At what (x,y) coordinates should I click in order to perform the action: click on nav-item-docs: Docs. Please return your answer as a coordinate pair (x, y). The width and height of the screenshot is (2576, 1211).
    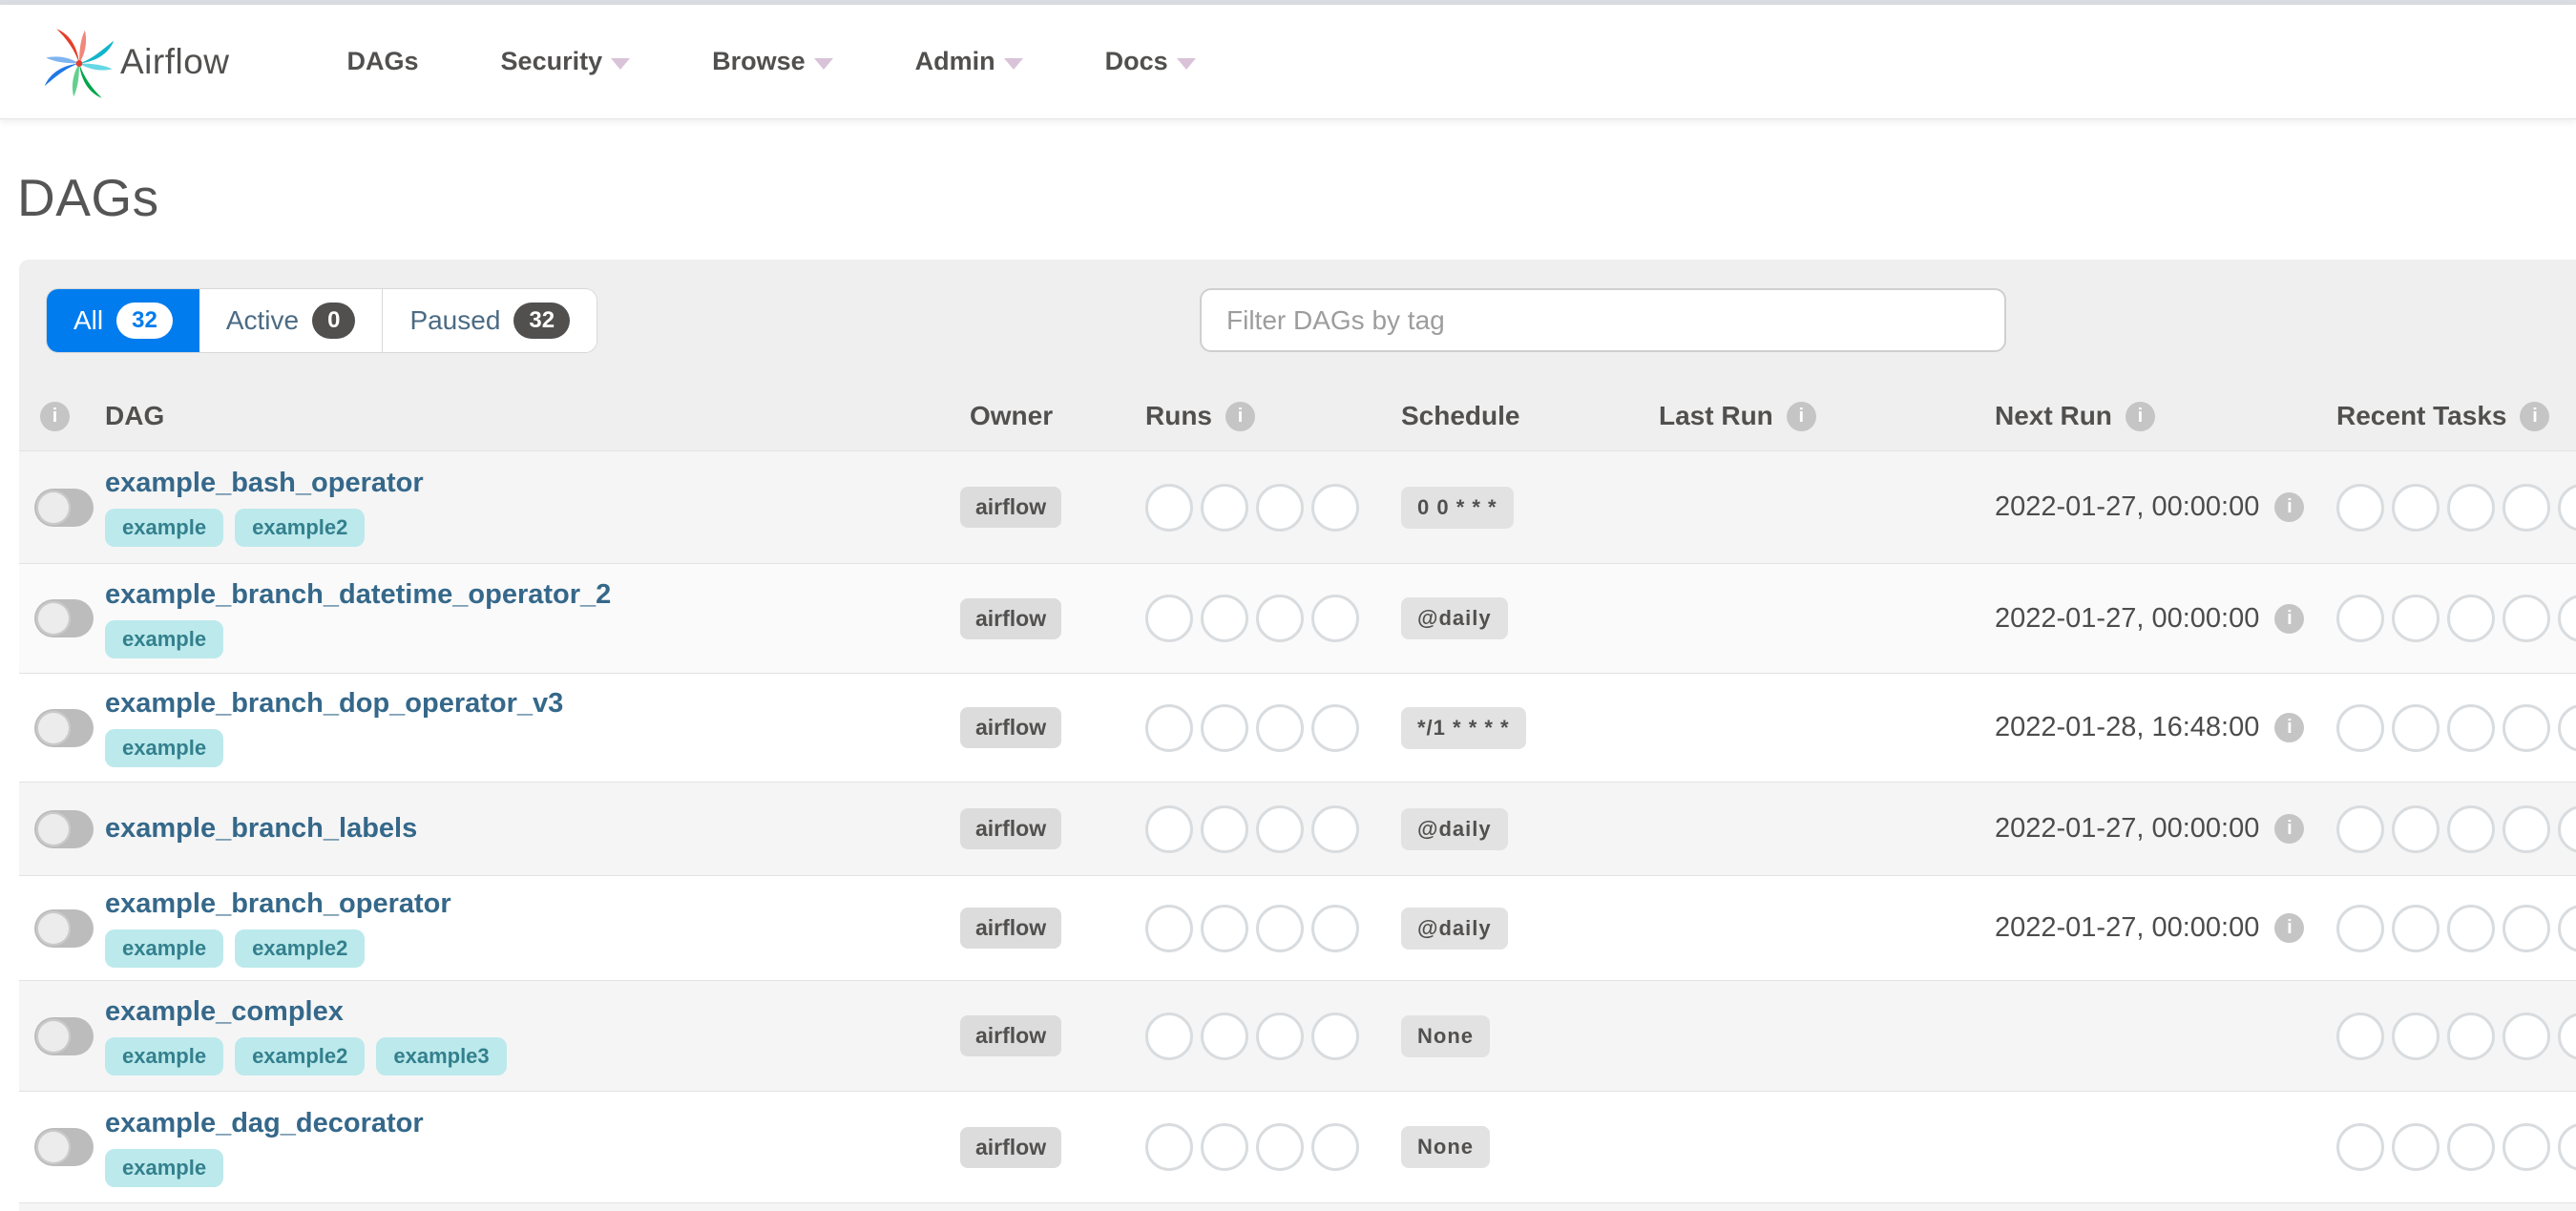
    Looking at the image, I should click on (1150, 62).